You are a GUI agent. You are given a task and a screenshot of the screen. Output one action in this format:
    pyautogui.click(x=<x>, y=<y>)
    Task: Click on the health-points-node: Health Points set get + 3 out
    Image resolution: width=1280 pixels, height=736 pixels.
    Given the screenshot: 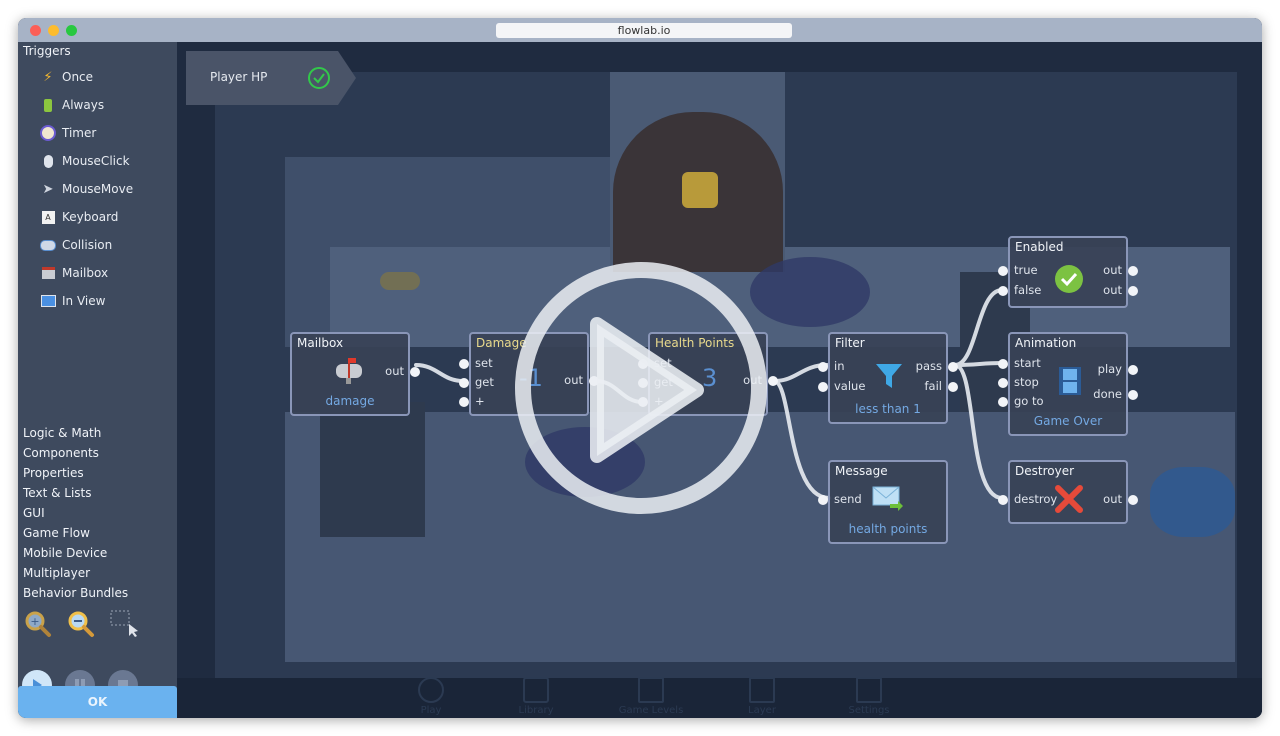 What is the action you would take?
    pyautogui.click(x=708, y=374)
    